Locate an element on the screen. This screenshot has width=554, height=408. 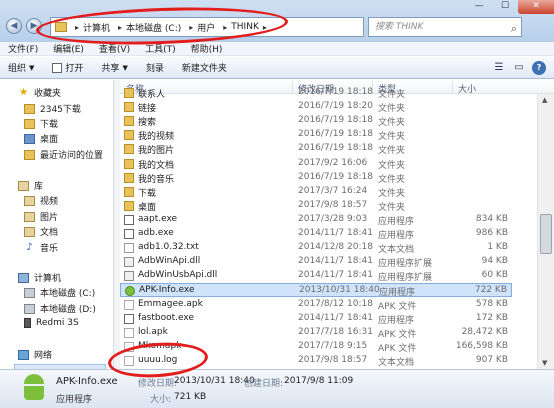
file-row: 联系人 2016/7/19 18:18 文件夹 is located at coordinates (316, 93).